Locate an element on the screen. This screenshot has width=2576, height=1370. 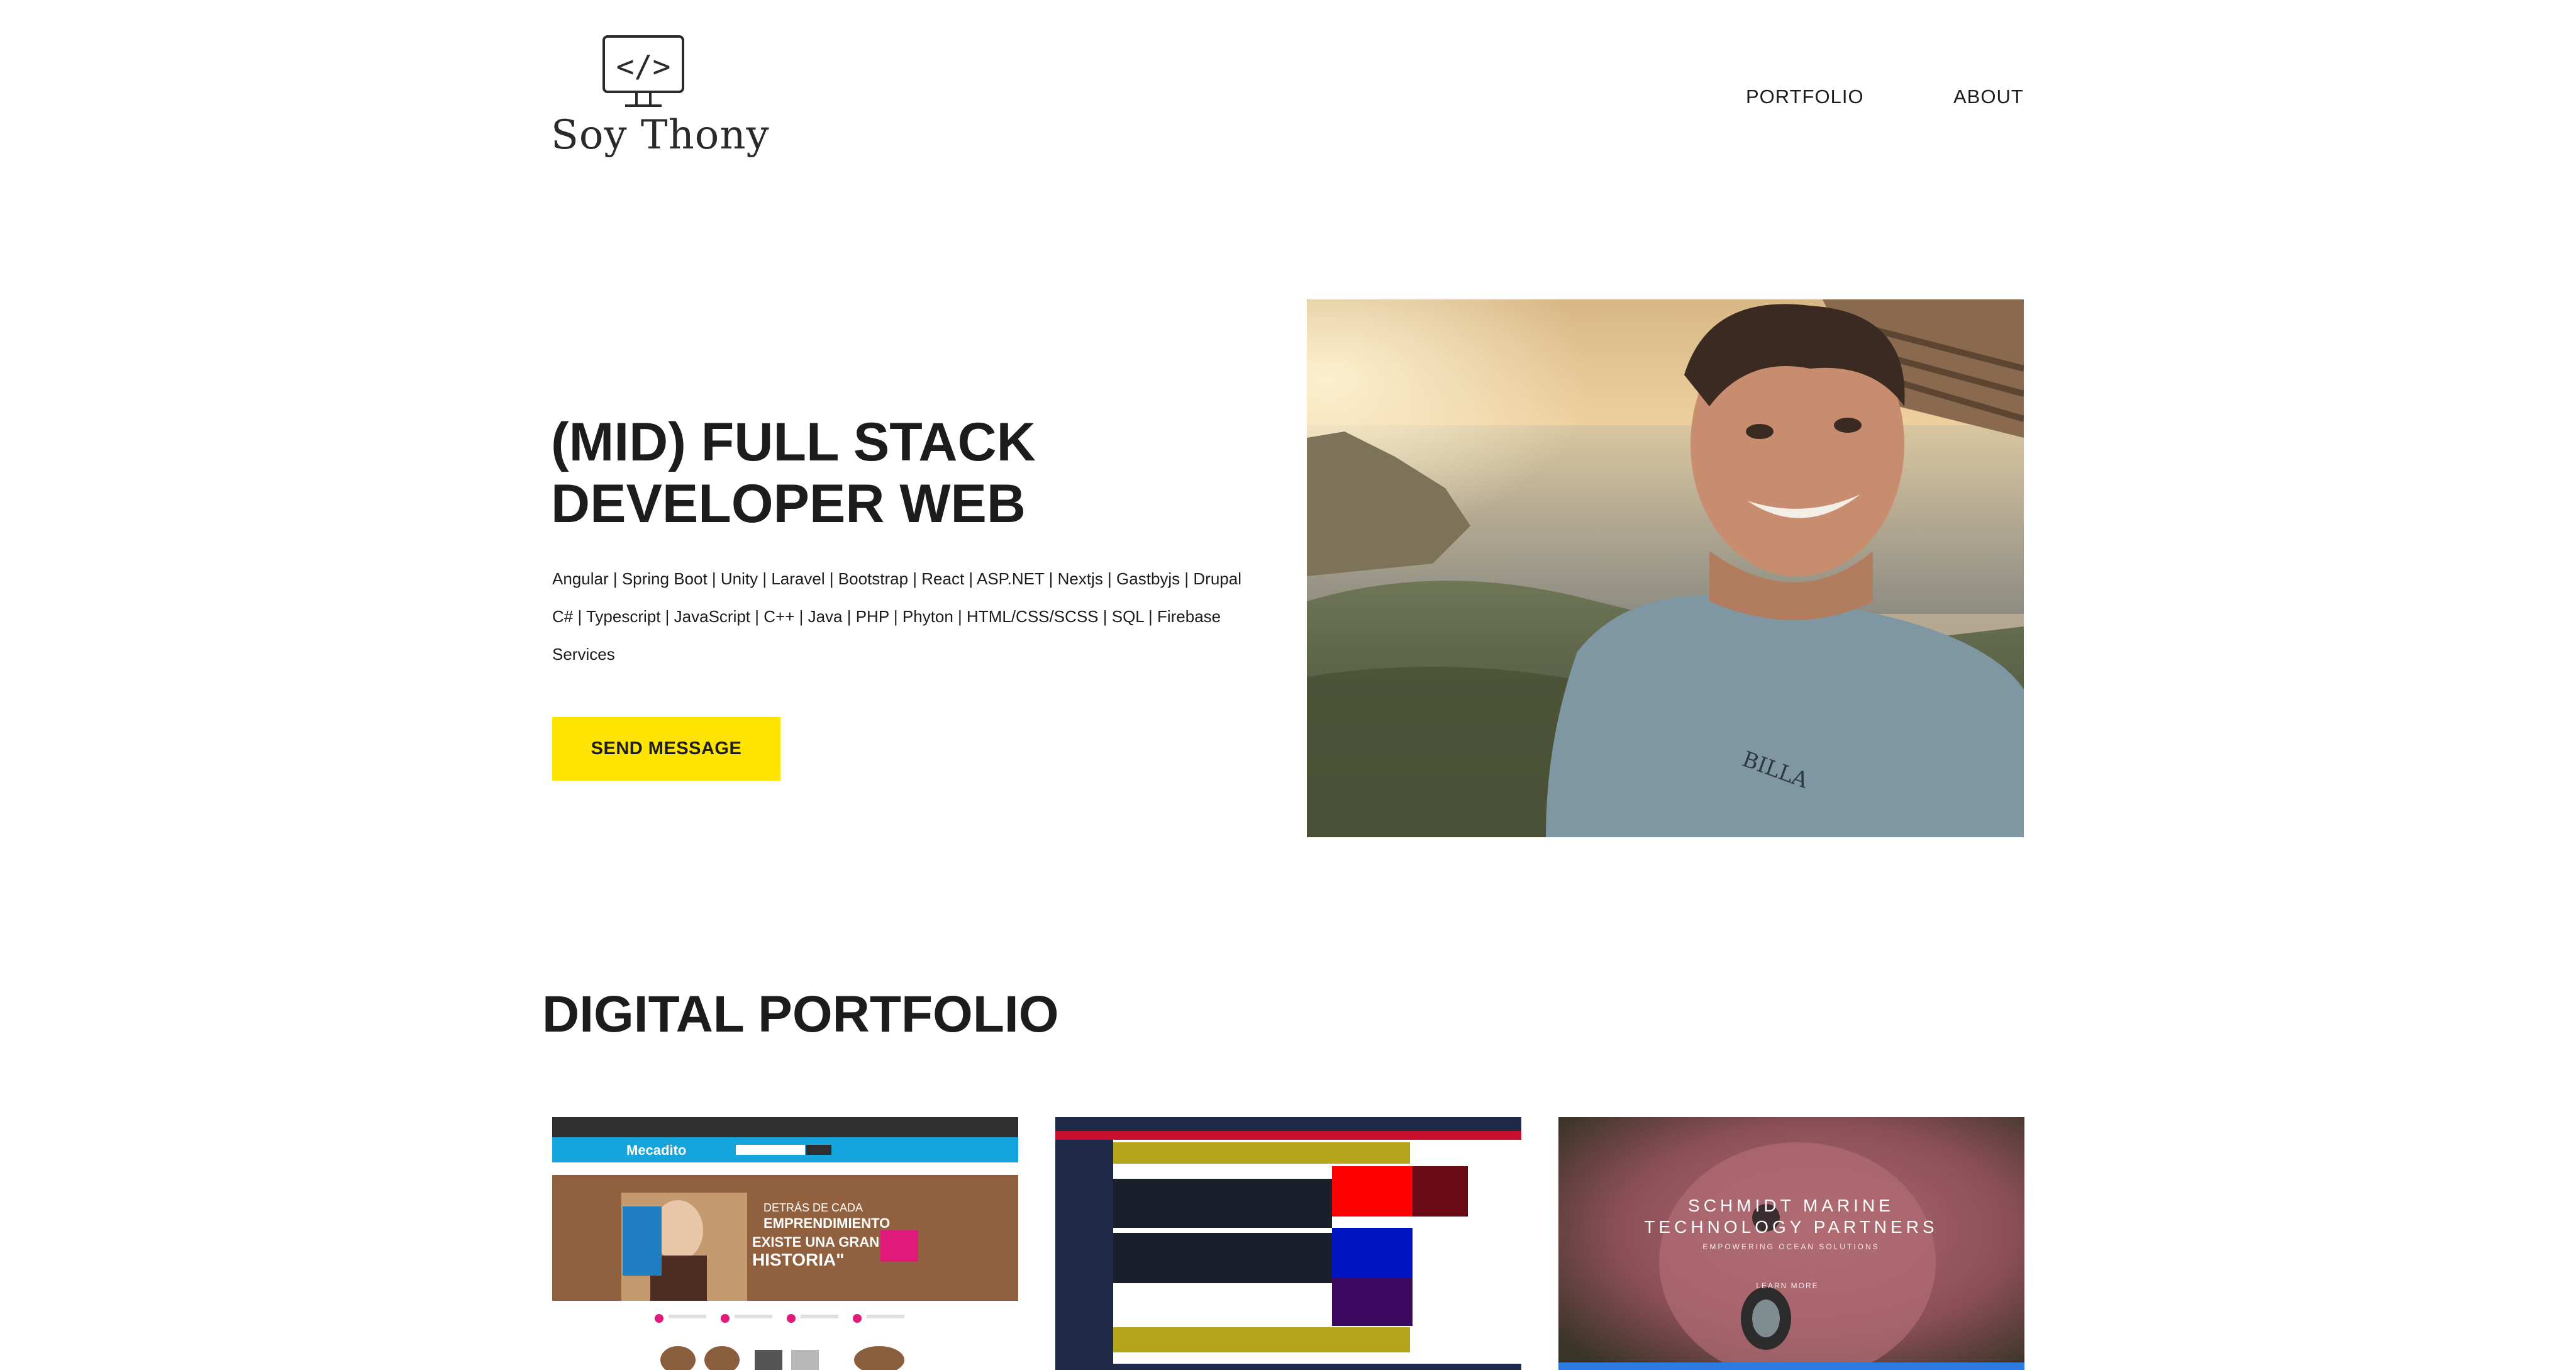
schmidt-headline-1: SCHMIDT MARINE is located at coordinates (1791, 1205).